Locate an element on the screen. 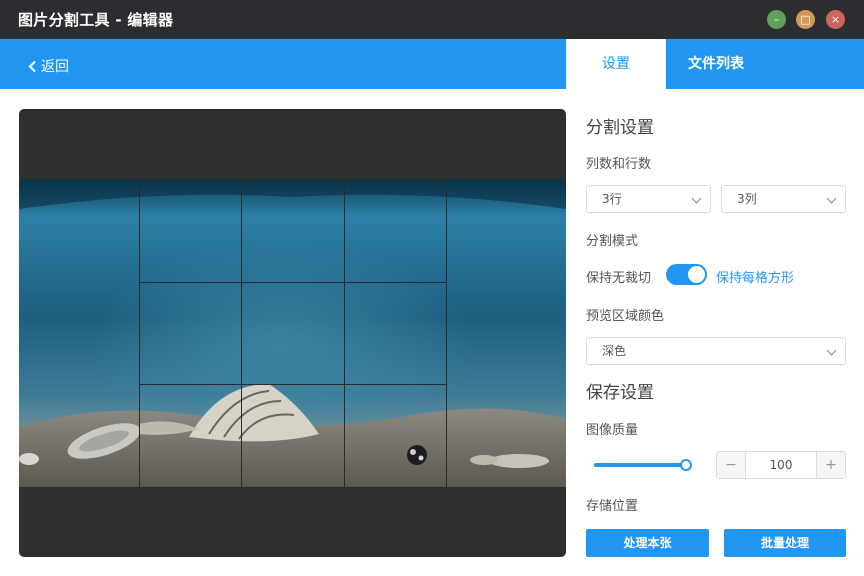 The height and width of the screenshot is (576, 864). back-button: 返回 is located at coordinates (48, 66).